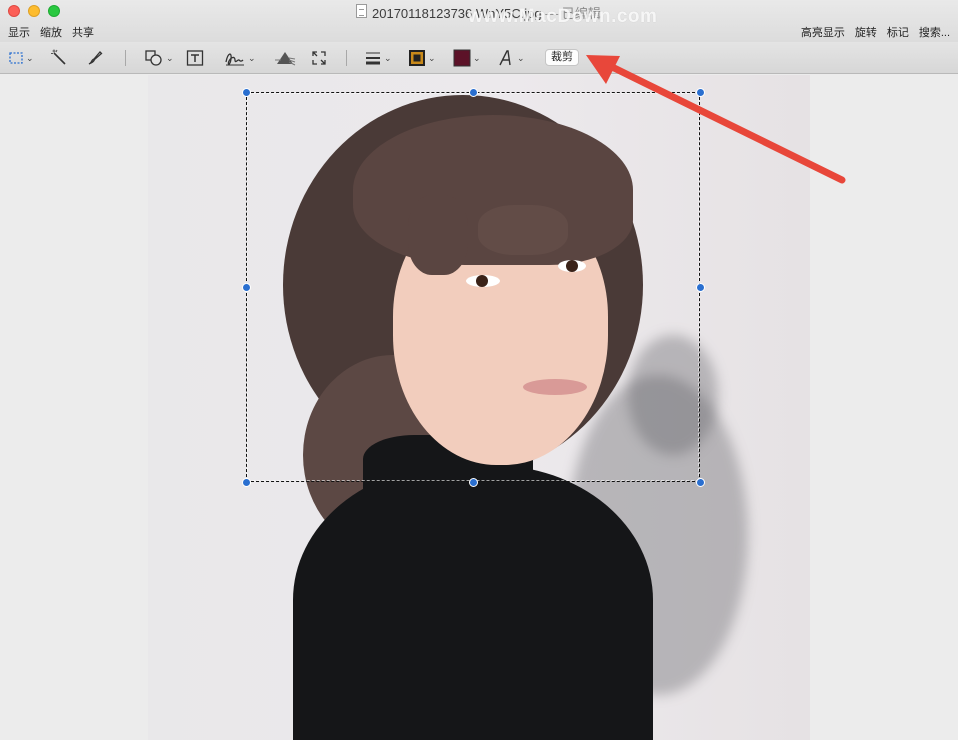 The height and width of the screenshot is (740, 958). I want to click on annotation-arrow-icon, so click(716, 119).